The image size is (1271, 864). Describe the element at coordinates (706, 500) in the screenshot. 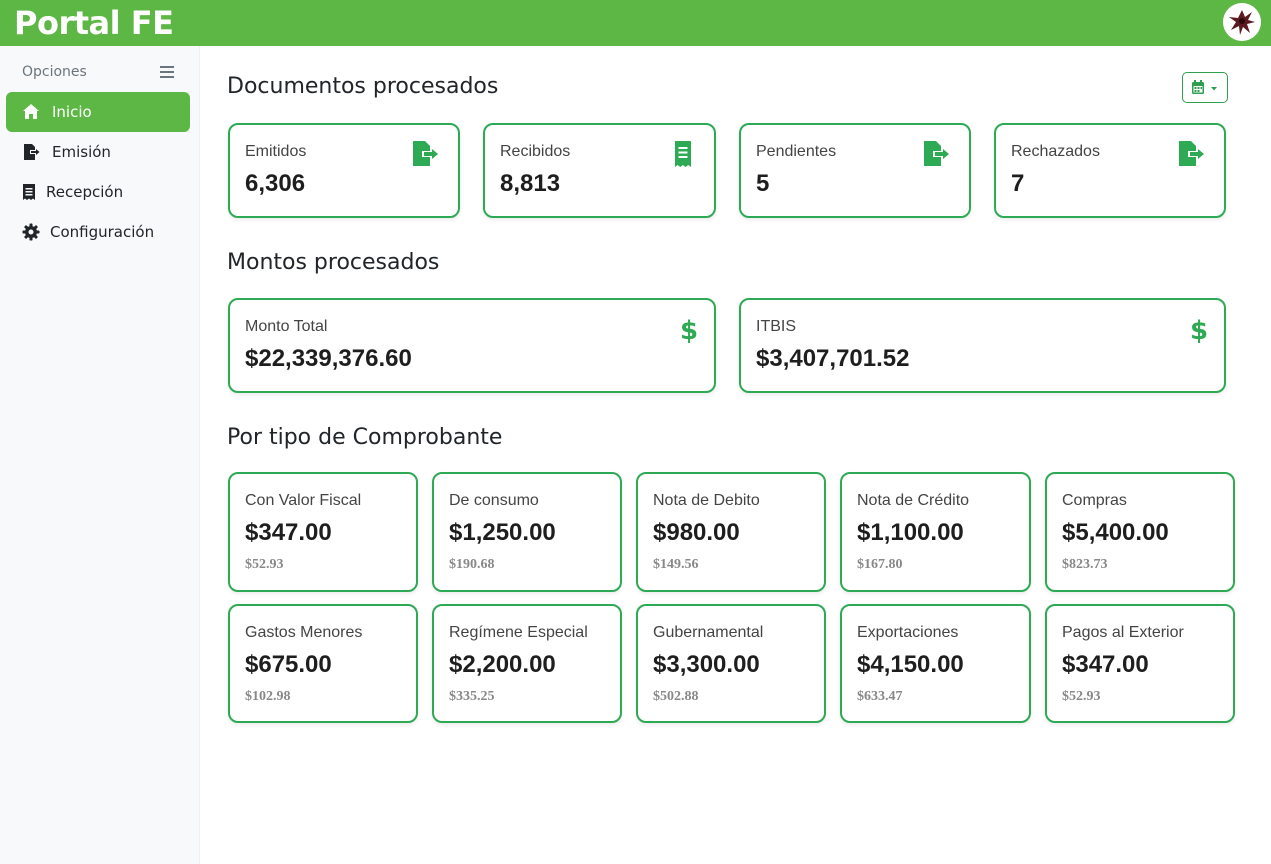

I see `card-label: Nota de Debito` at that location.